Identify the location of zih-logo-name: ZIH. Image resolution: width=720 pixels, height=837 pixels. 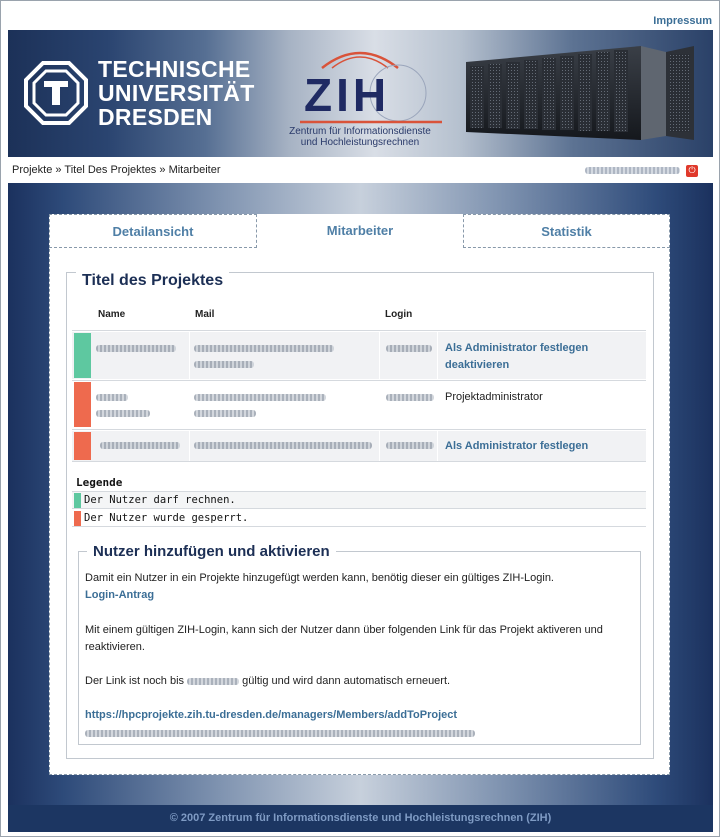
(347, 95).